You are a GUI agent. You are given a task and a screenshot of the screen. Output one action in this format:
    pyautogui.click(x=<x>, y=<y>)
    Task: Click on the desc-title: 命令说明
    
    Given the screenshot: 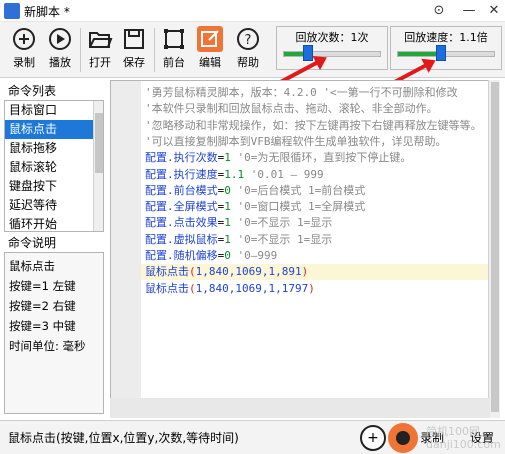 What is the action you would take?
    pyautogui.click(x=32, y=243)
    